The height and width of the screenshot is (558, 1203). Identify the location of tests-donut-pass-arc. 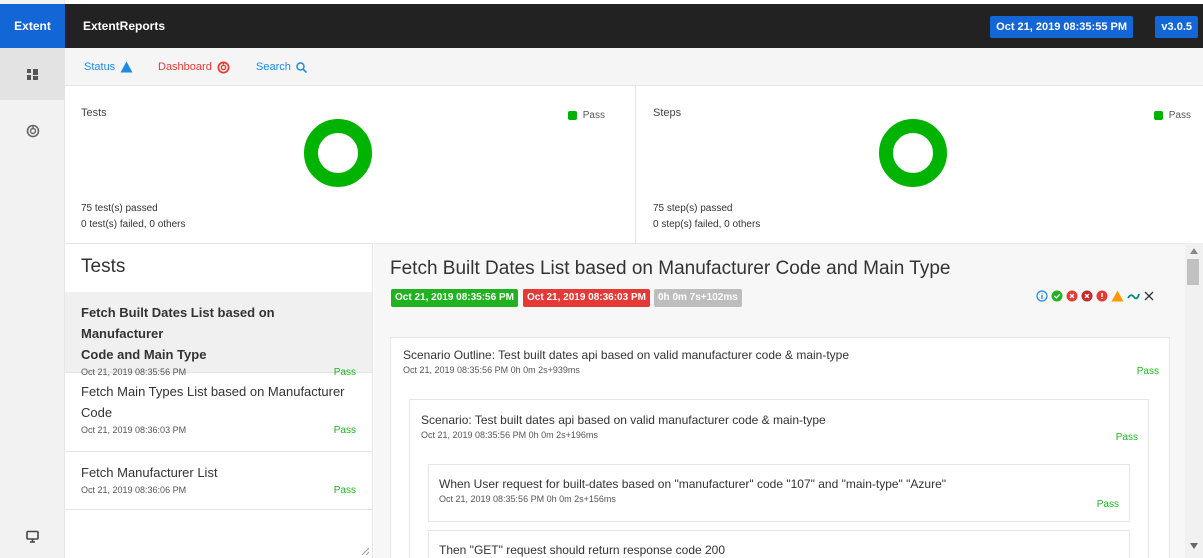
(338, 153).